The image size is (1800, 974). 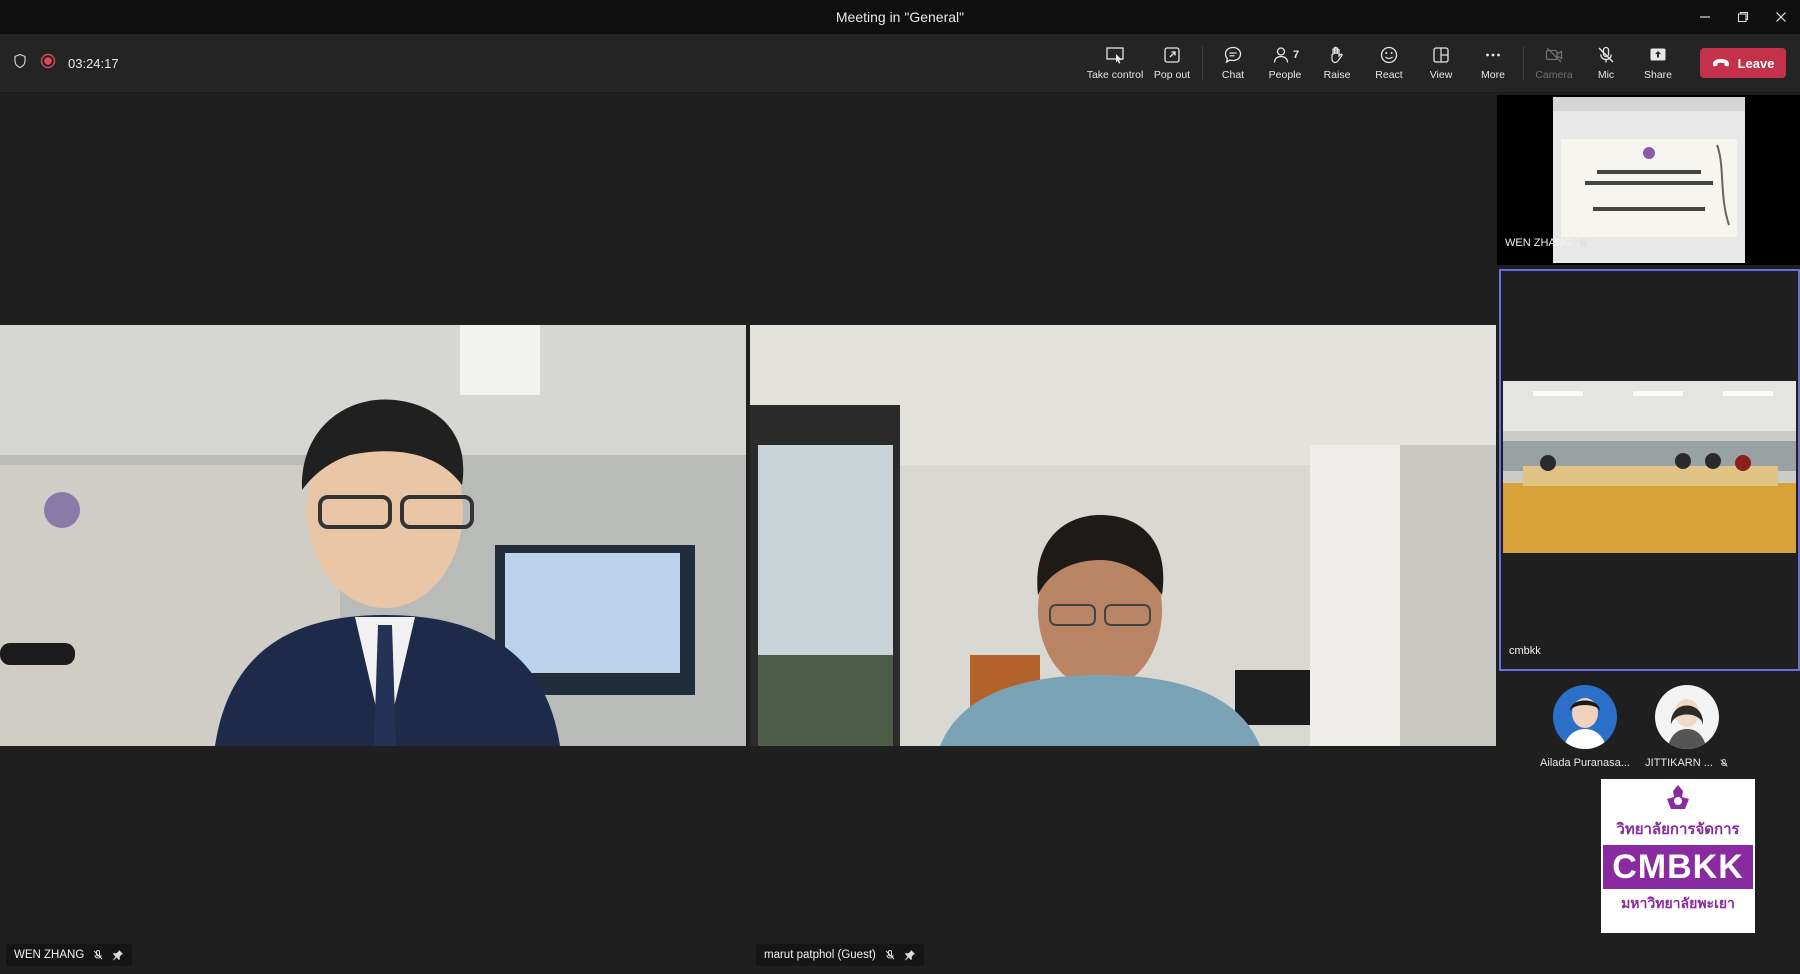 I want to click on share-button: Share, so click(x=1658, y=63).